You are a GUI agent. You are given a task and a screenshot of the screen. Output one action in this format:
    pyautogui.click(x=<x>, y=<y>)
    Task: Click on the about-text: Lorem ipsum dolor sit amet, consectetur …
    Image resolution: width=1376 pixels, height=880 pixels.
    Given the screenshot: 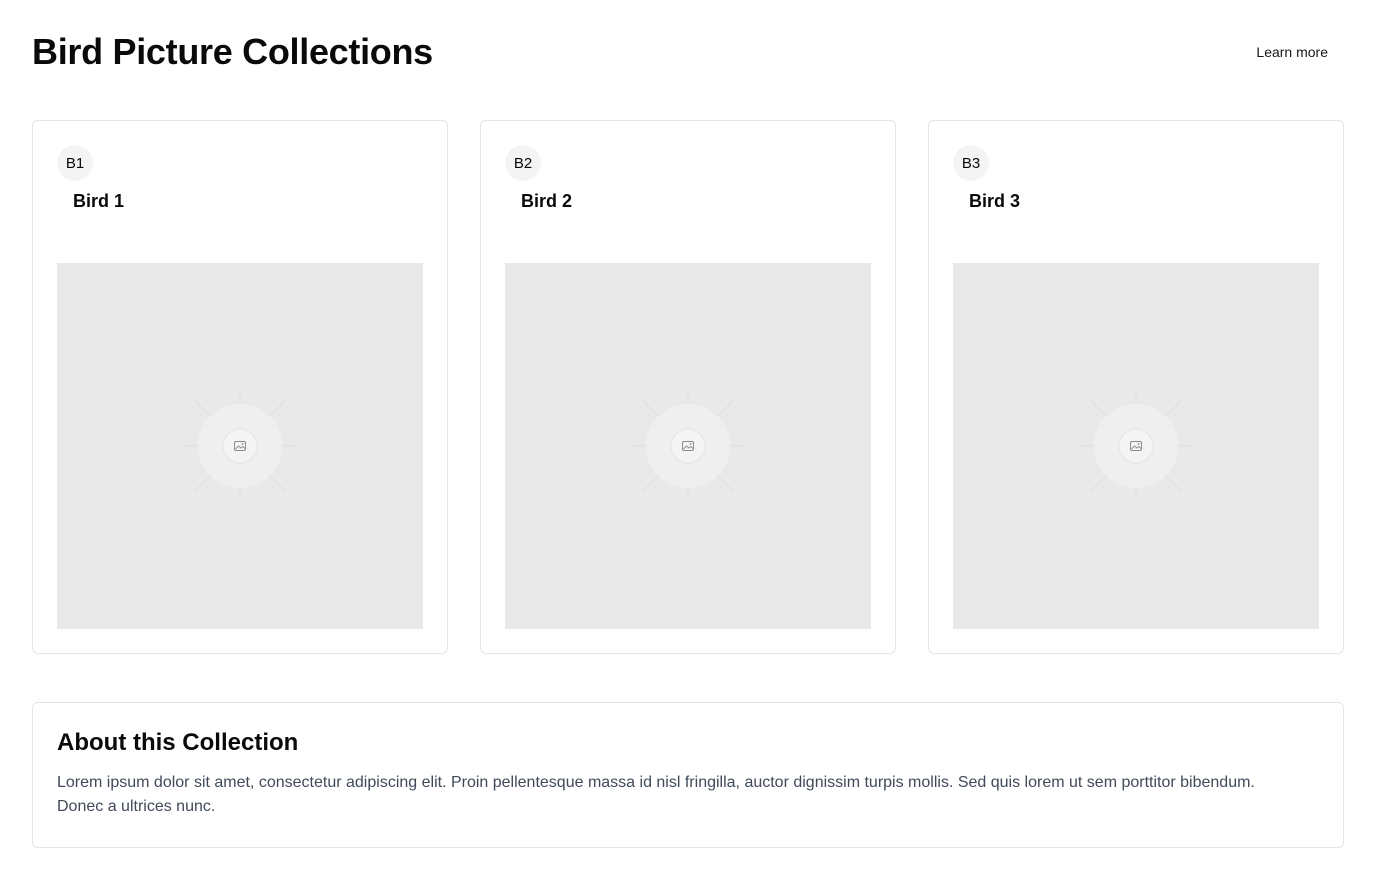 What is the action you would take?
    pyautogui.click(x=656, y=794)
    